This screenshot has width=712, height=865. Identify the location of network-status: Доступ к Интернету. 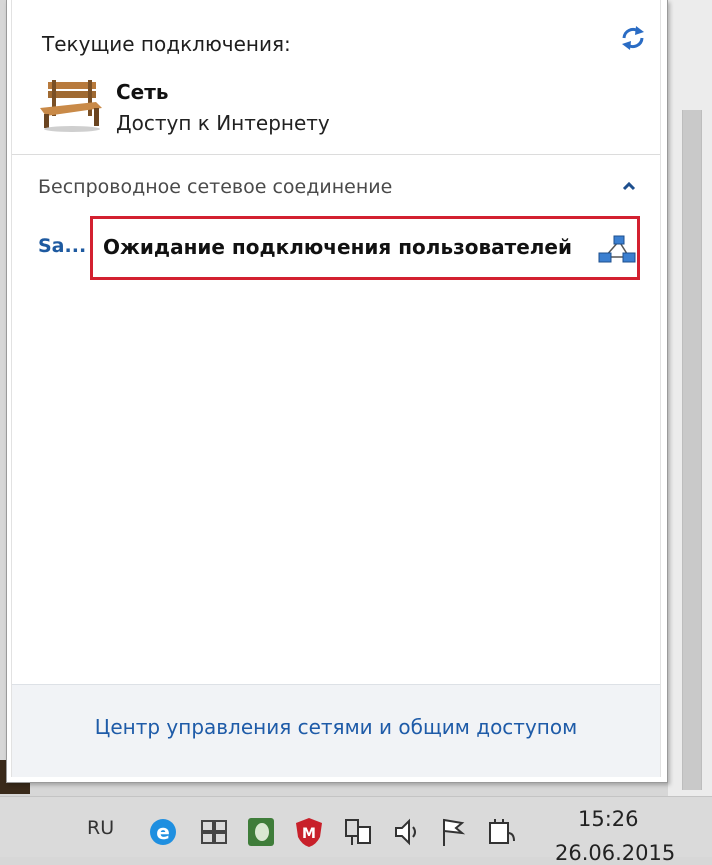
(223, 123).